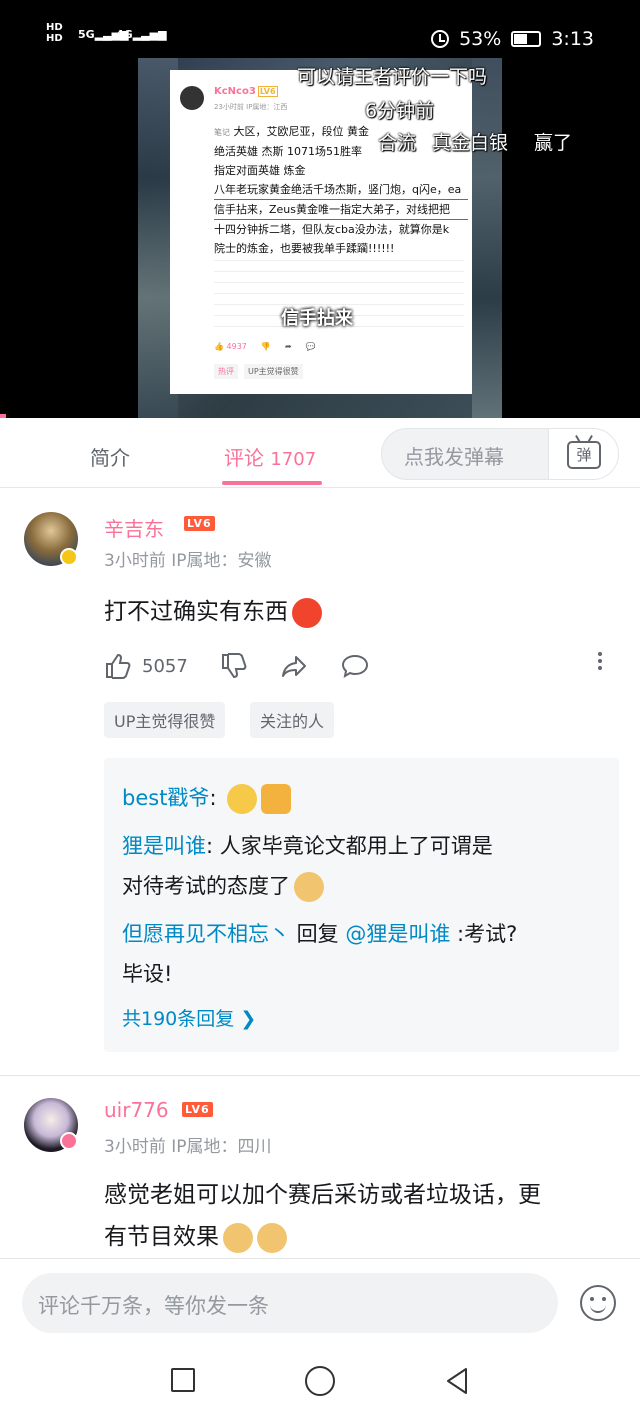 The height and width of the screenshot is (1415, 640). Describe the element at coordinates (136, 1110) in the screenshot. I see `comment-author: uir776` at that location.